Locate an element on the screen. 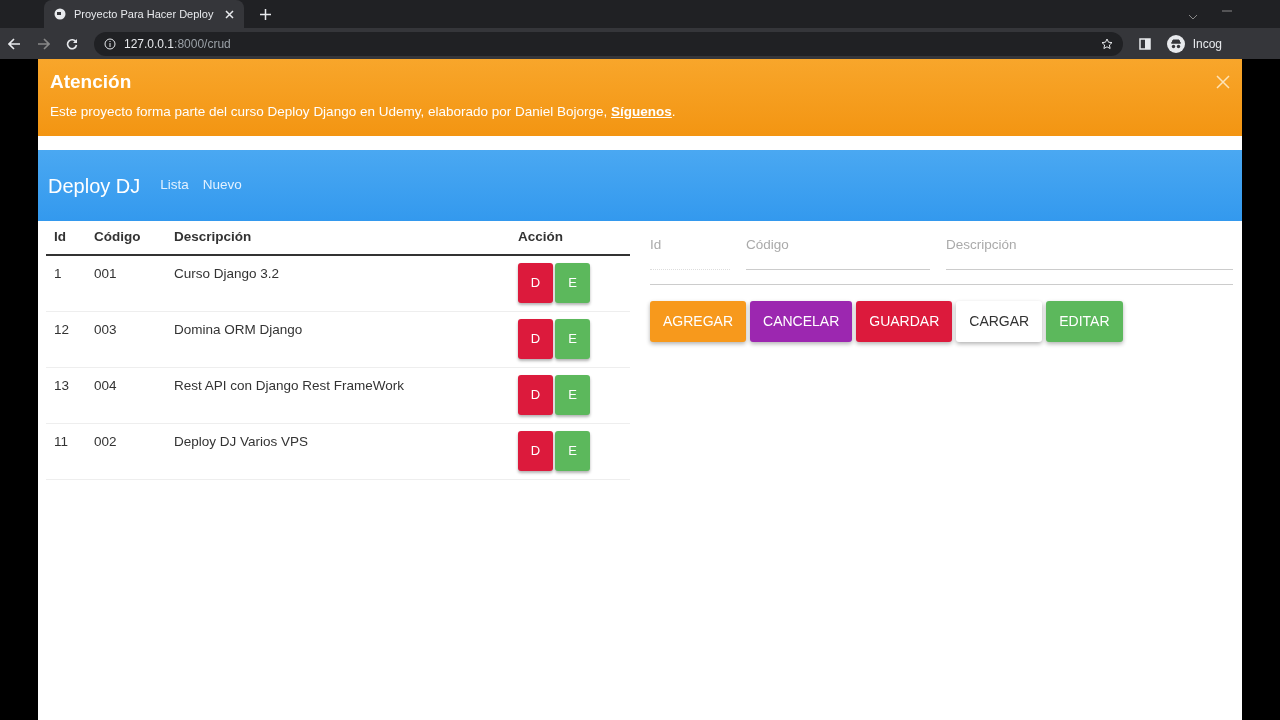 The image size is (1280, 720). star-icon is located at coordinates (1106, 43).